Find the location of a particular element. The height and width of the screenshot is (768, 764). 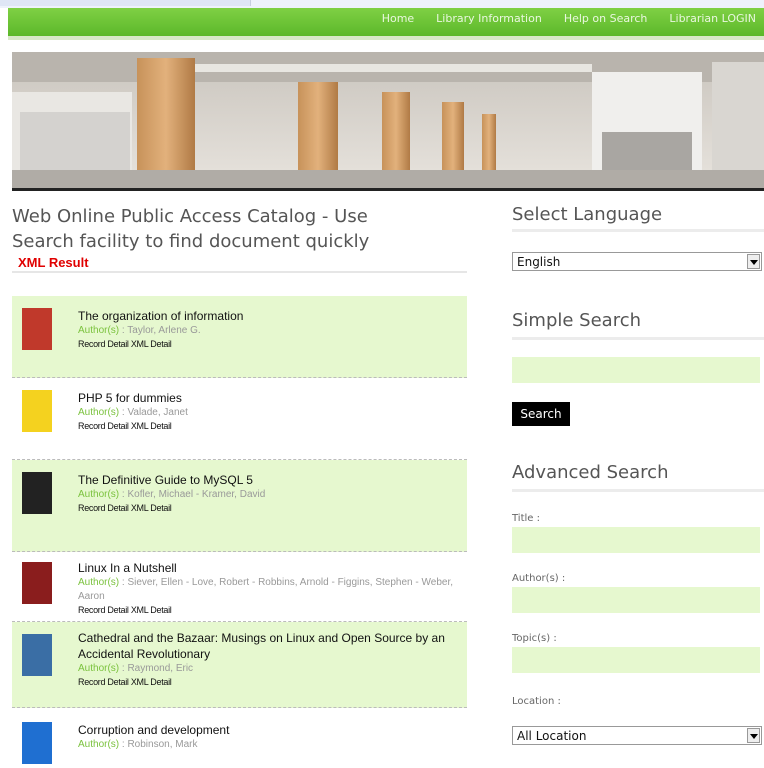

language-select: English is located at coordinates (637, 261).